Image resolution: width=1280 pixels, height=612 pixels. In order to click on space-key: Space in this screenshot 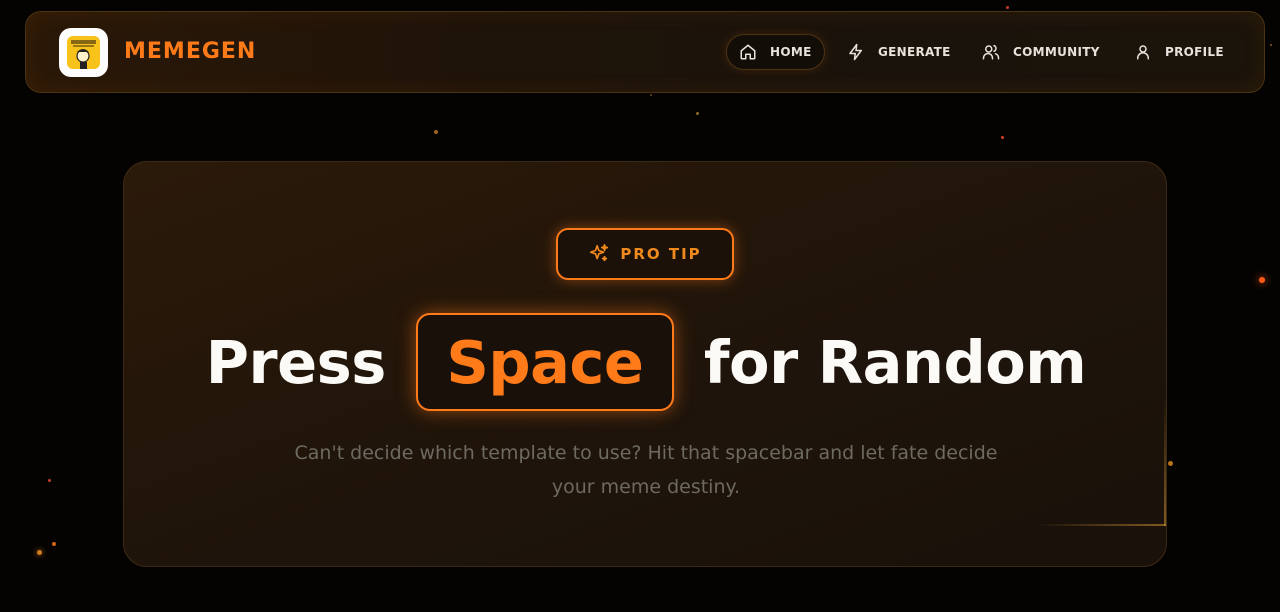, I will do `click(544, 362)`.